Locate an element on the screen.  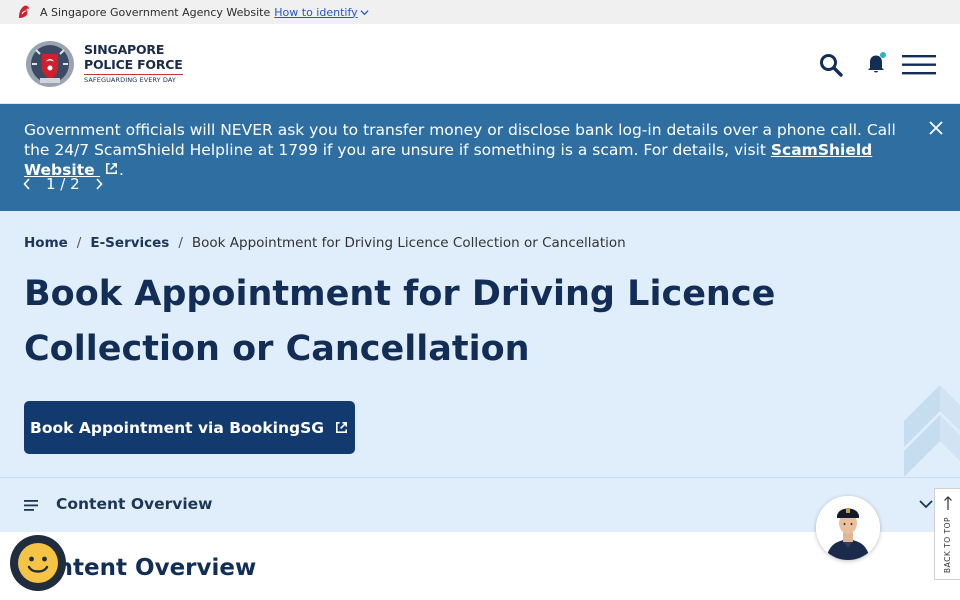
previous-alert-button is located at coordinates (27, 184).